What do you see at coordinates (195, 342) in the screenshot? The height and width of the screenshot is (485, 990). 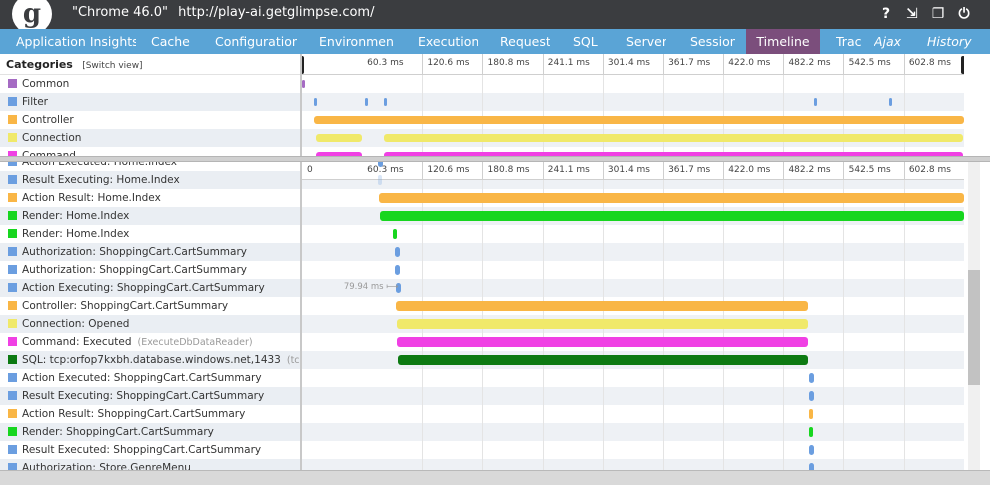 I see `event-detail: (ExecuteDbDataReader)` at bounding box center [195, 342].